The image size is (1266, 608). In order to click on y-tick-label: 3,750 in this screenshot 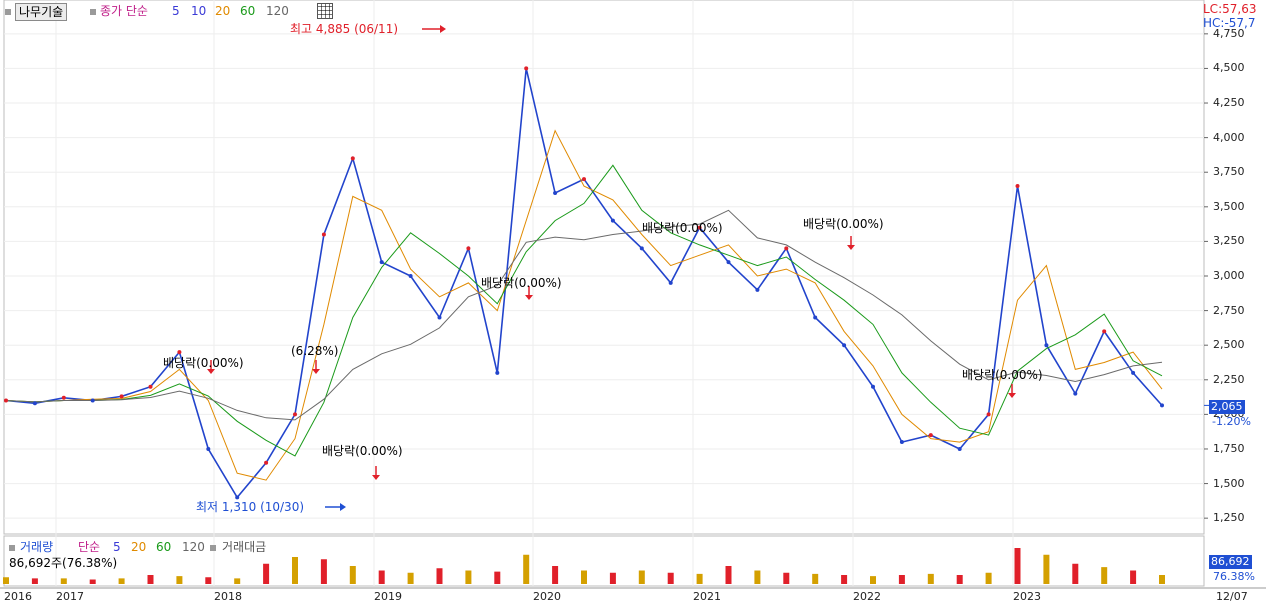, I will do `click(1229, 172)`.